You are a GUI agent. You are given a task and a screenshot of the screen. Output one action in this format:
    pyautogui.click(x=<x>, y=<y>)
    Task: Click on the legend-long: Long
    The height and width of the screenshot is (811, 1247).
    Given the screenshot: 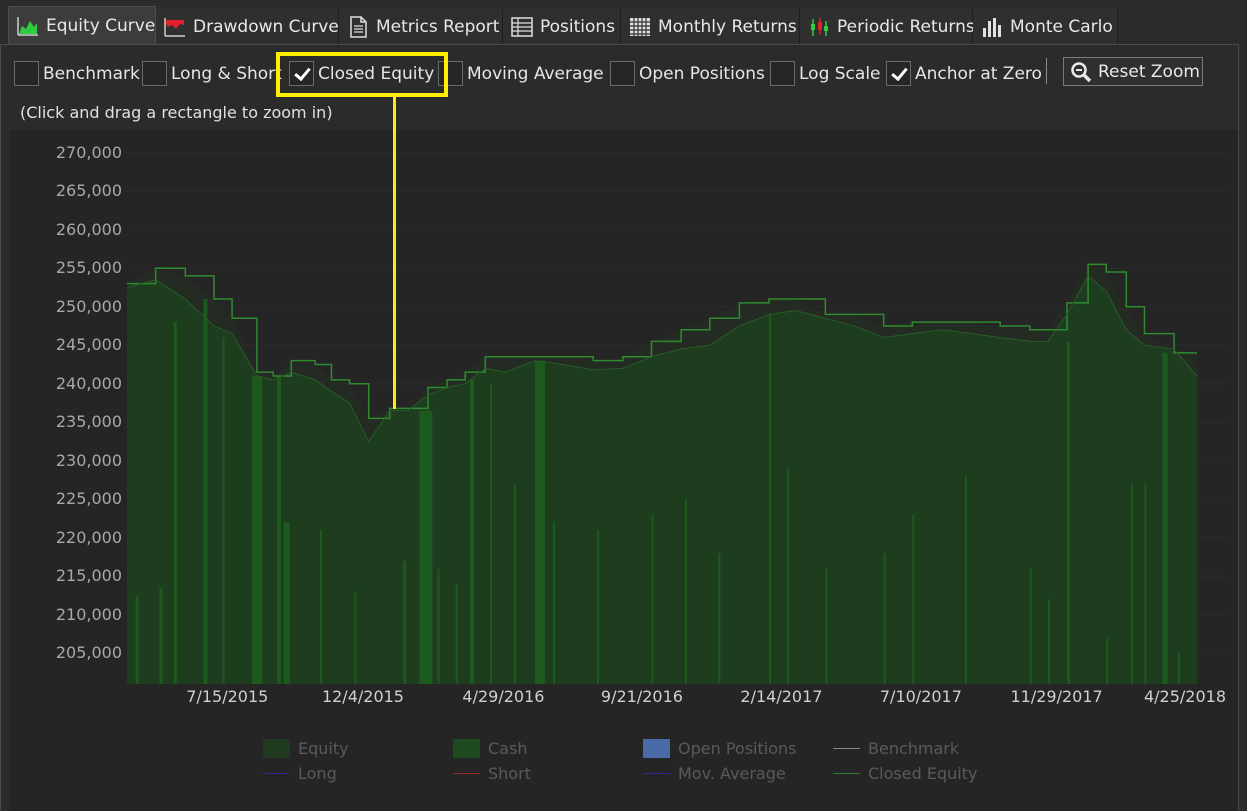 What is the action you would take?
    pyautogui.click(x=300, y=773)
    